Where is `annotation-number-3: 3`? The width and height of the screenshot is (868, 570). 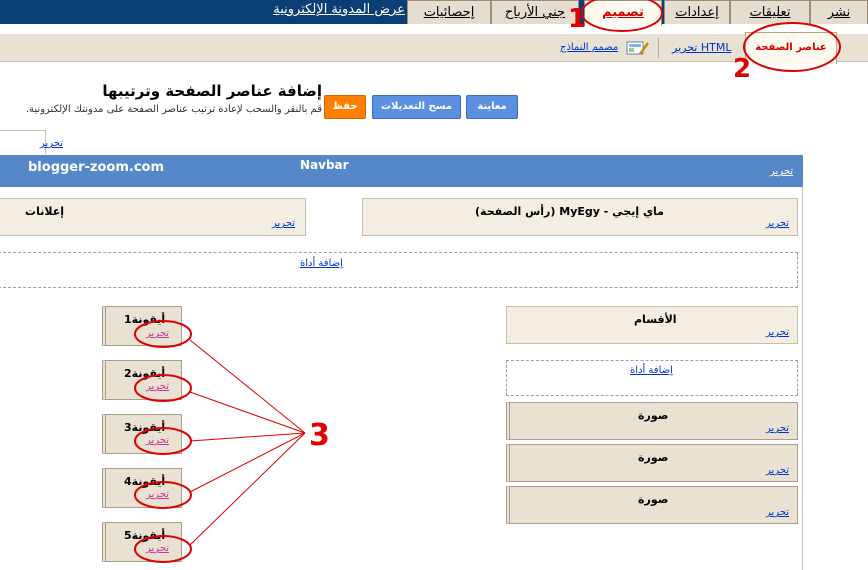
annotation-number-3: 3 is located at coordinates (319, 435).